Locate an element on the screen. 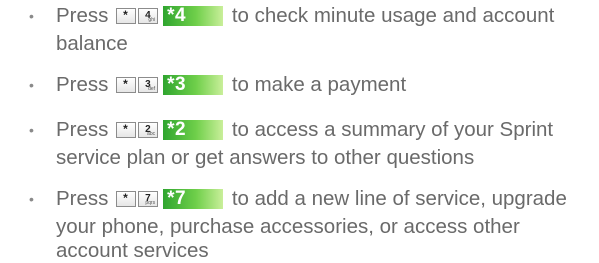  list-item: • Press * 3 def *3 to make a payment is located at coordinates (299, 87).